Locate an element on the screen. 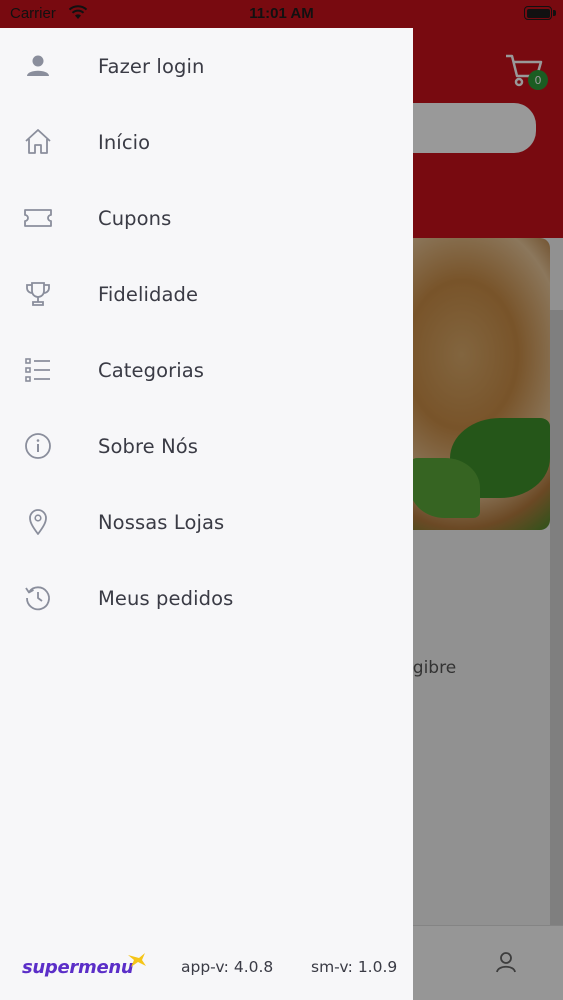  menu-item-loyalty: Fidelidade is located at coordinates (206, 294).